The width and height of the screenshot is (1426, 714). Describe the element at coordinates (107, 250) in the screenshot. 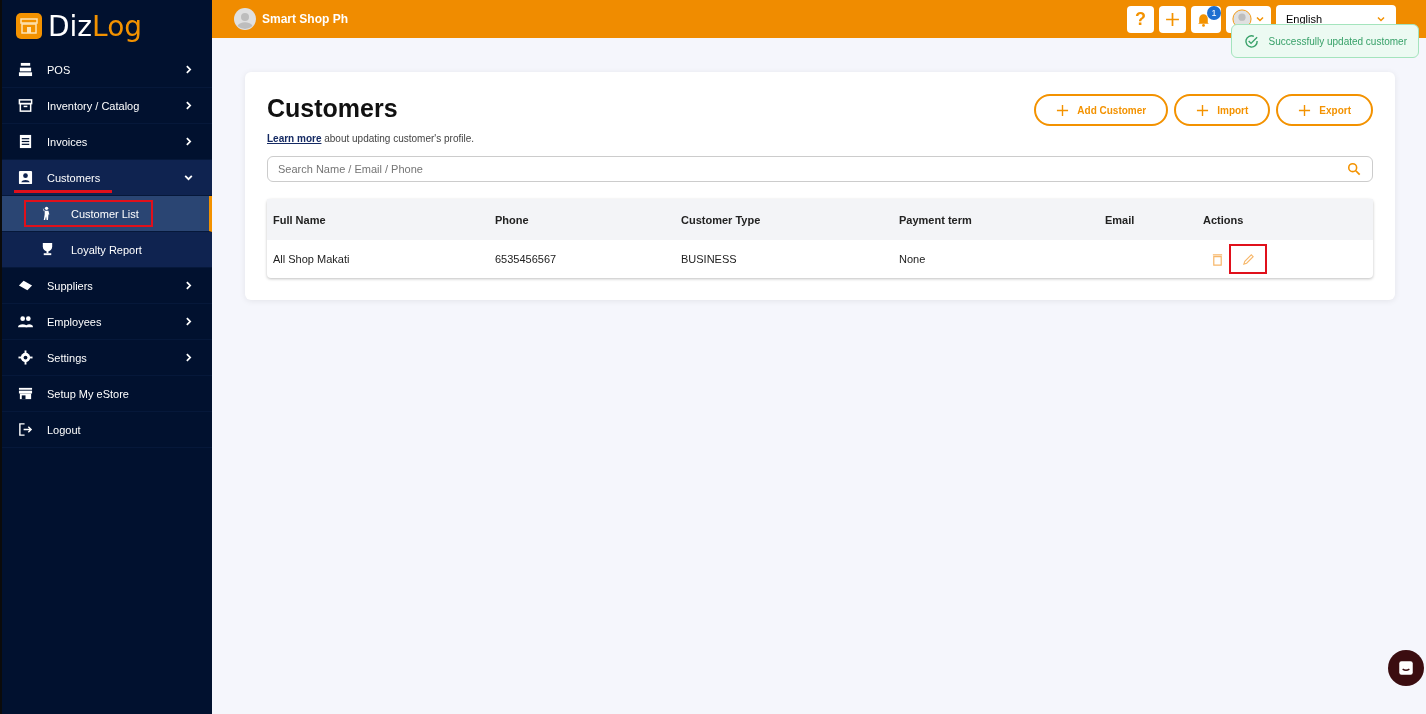

I see `nav-subitem: Loyalty Report` at that location.